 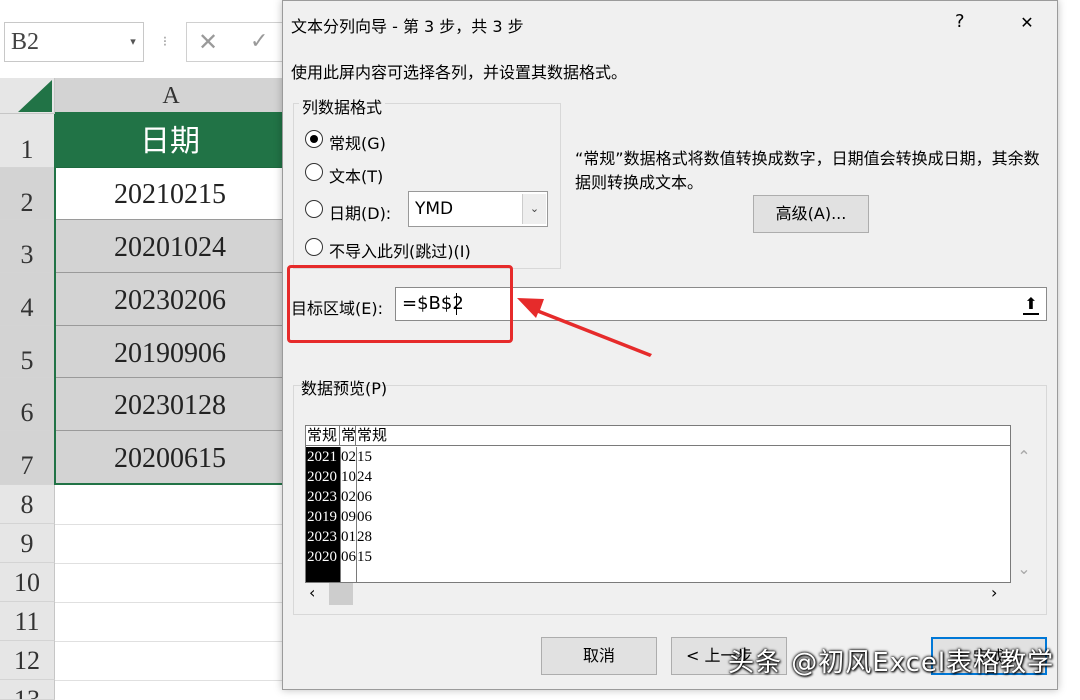 I want to click on dialog-title: 文本分列向导 - 第 3 步，共 3 步, so click(x=407, y=26).